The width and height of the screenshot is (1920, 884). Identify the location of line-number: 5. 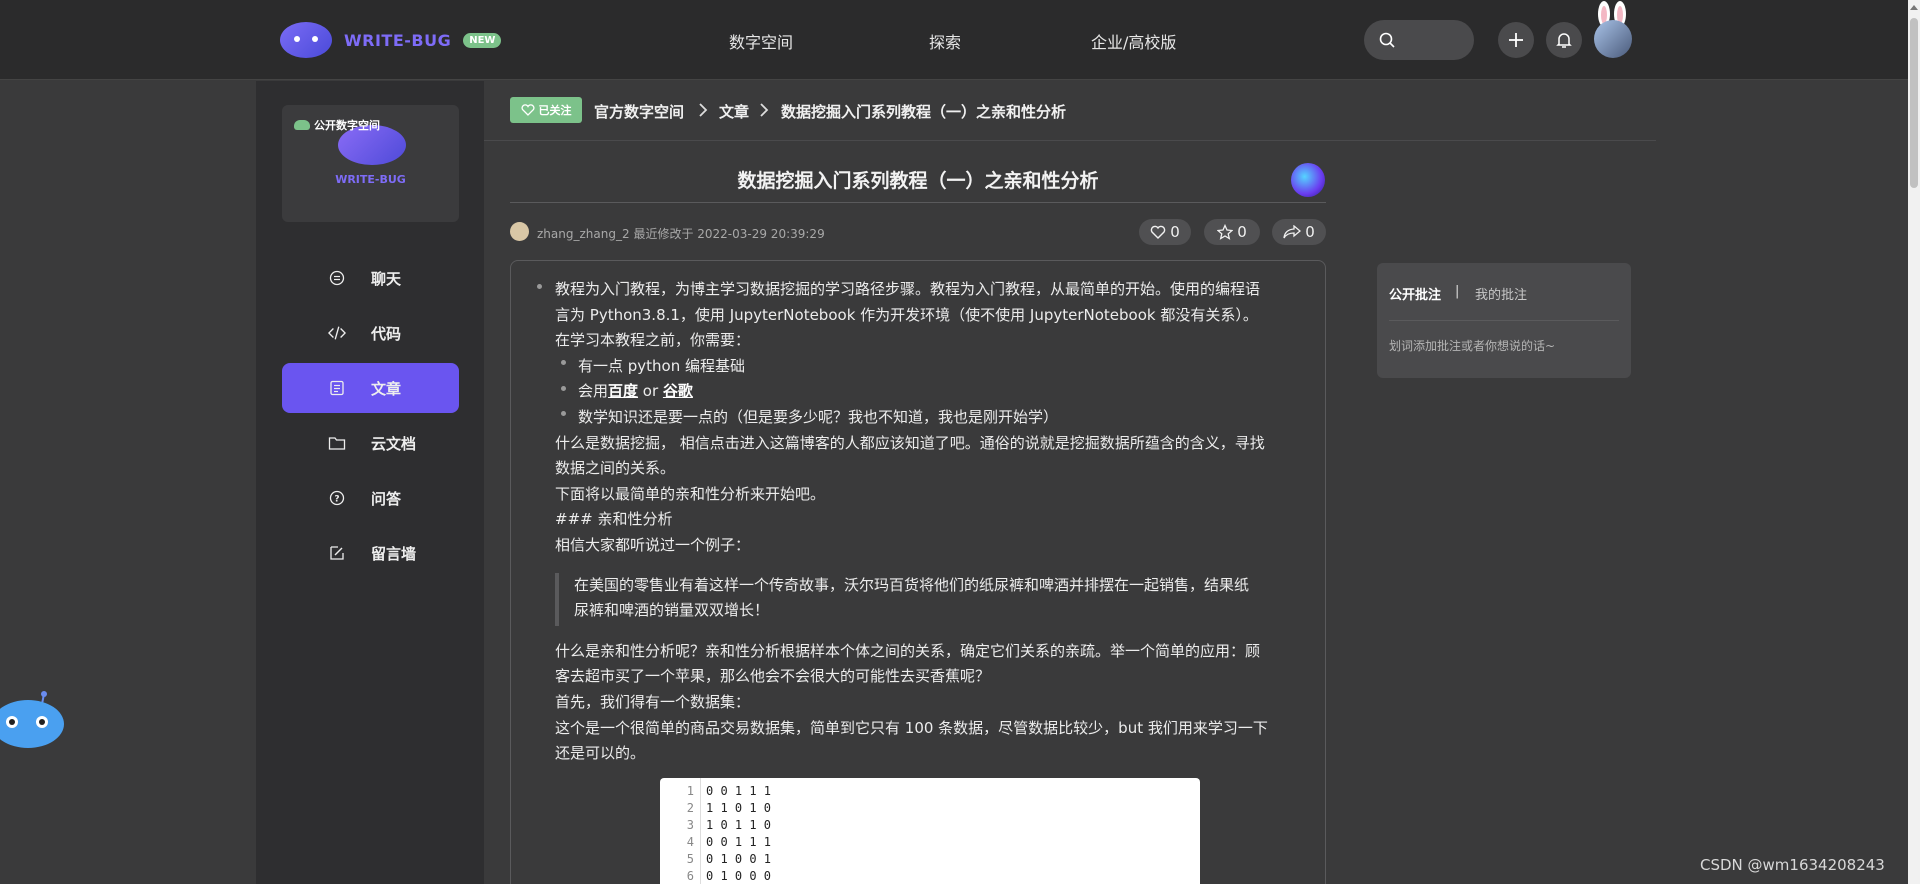
(690, 859).